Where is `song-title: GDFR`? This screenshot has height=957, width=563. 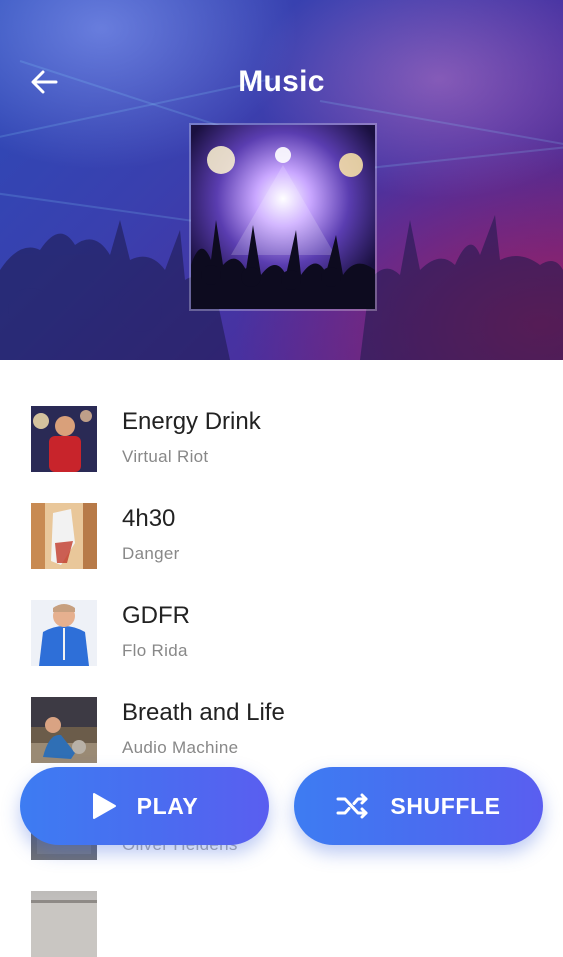
song-title: GDFR is located at coordinates (156, 615).